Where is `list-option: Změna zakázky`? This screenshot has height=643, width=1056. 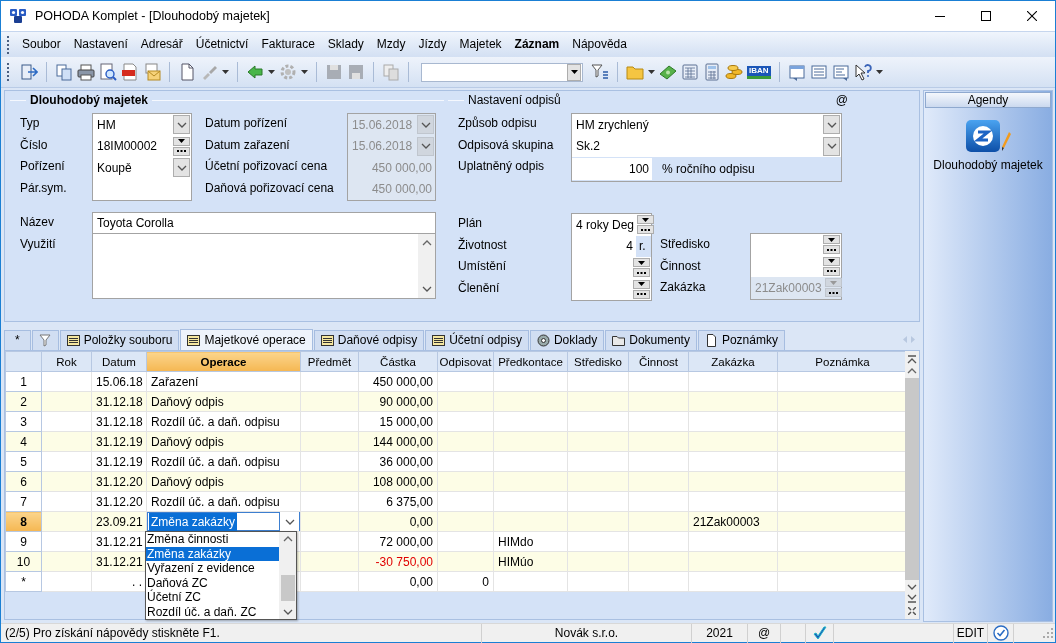 list-option: Změna zakázky is located at coordinates (212, 553).